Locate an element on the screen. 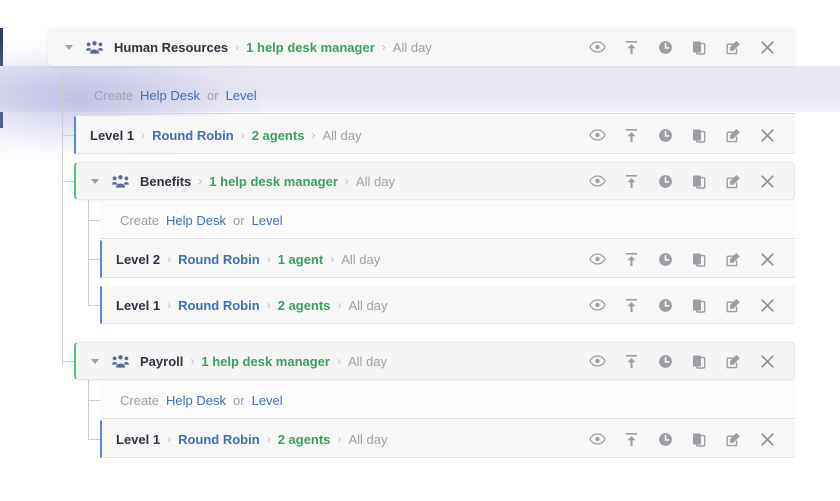 The width and height of the screenshot is (840, 501). tree-trunk-payroll is located at coordinates (88, 410).